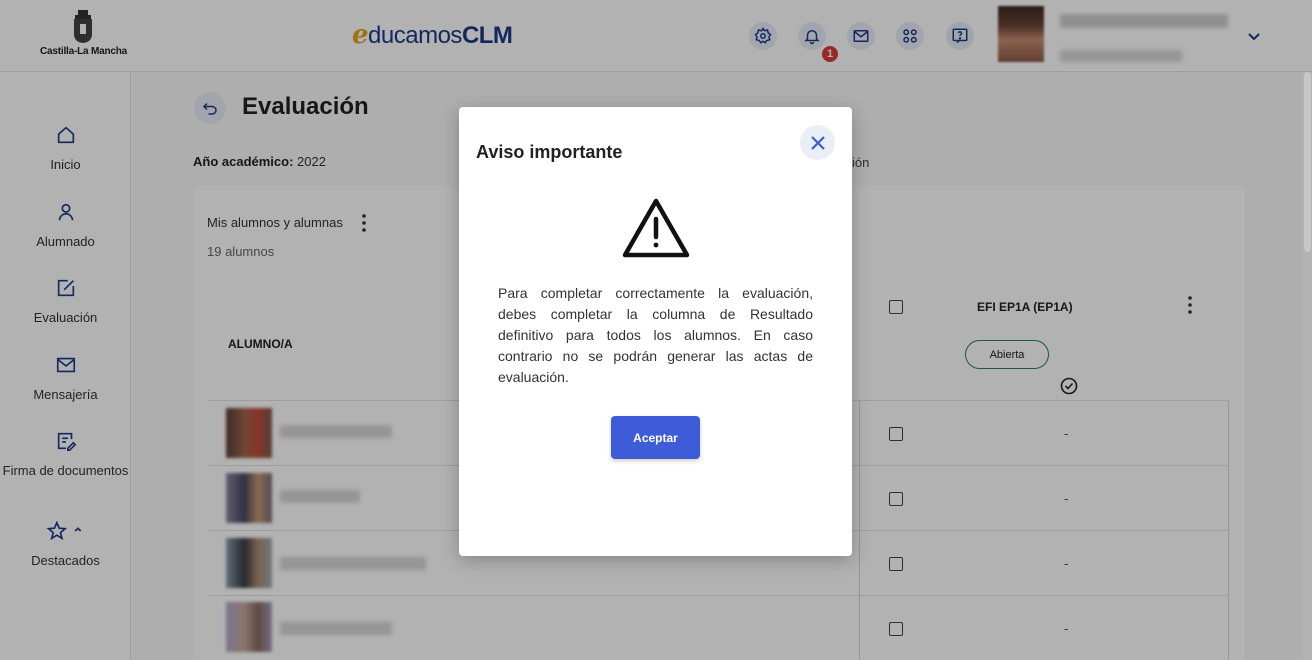  What do you see at coordinates (656, 228) in the screenshot?
I see `warning-icon` at bounding box center [656, 228].